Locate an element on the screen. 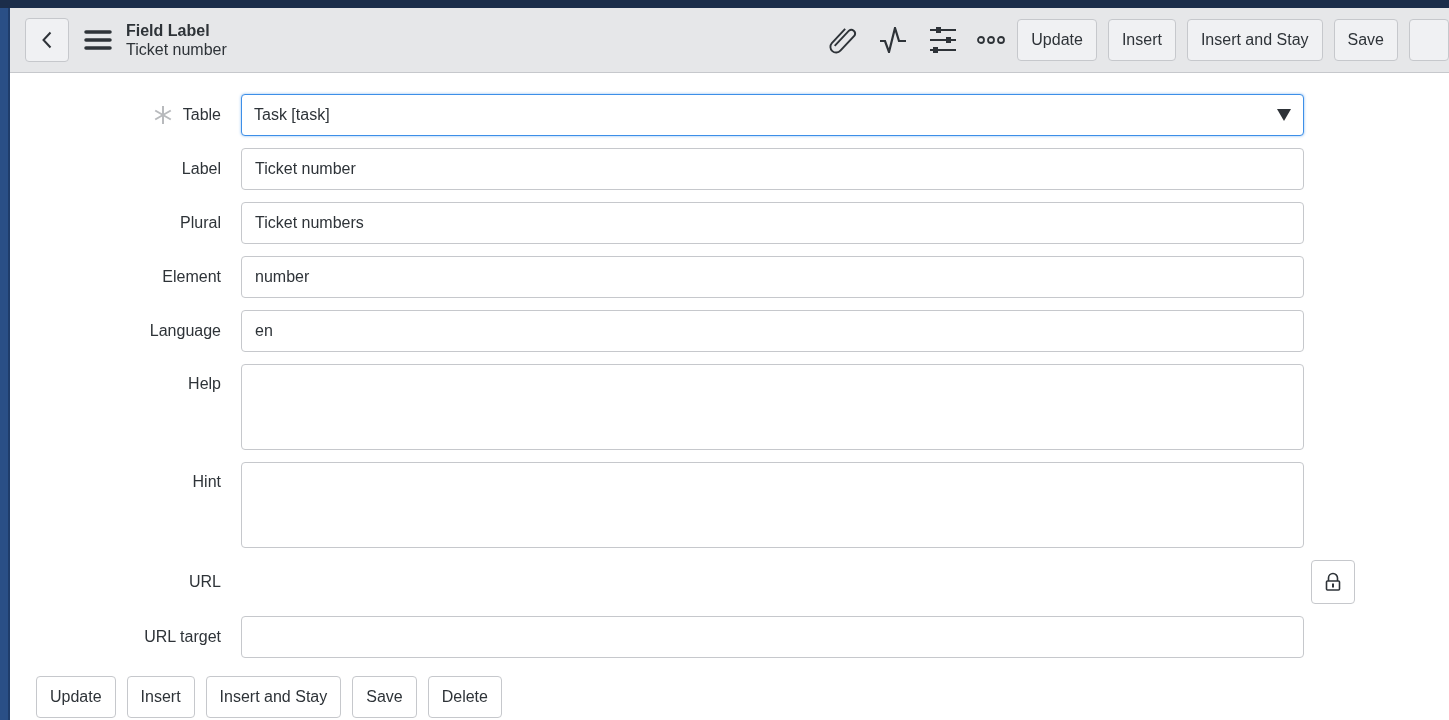  sliders-icon is located at coordinates (943, 40).